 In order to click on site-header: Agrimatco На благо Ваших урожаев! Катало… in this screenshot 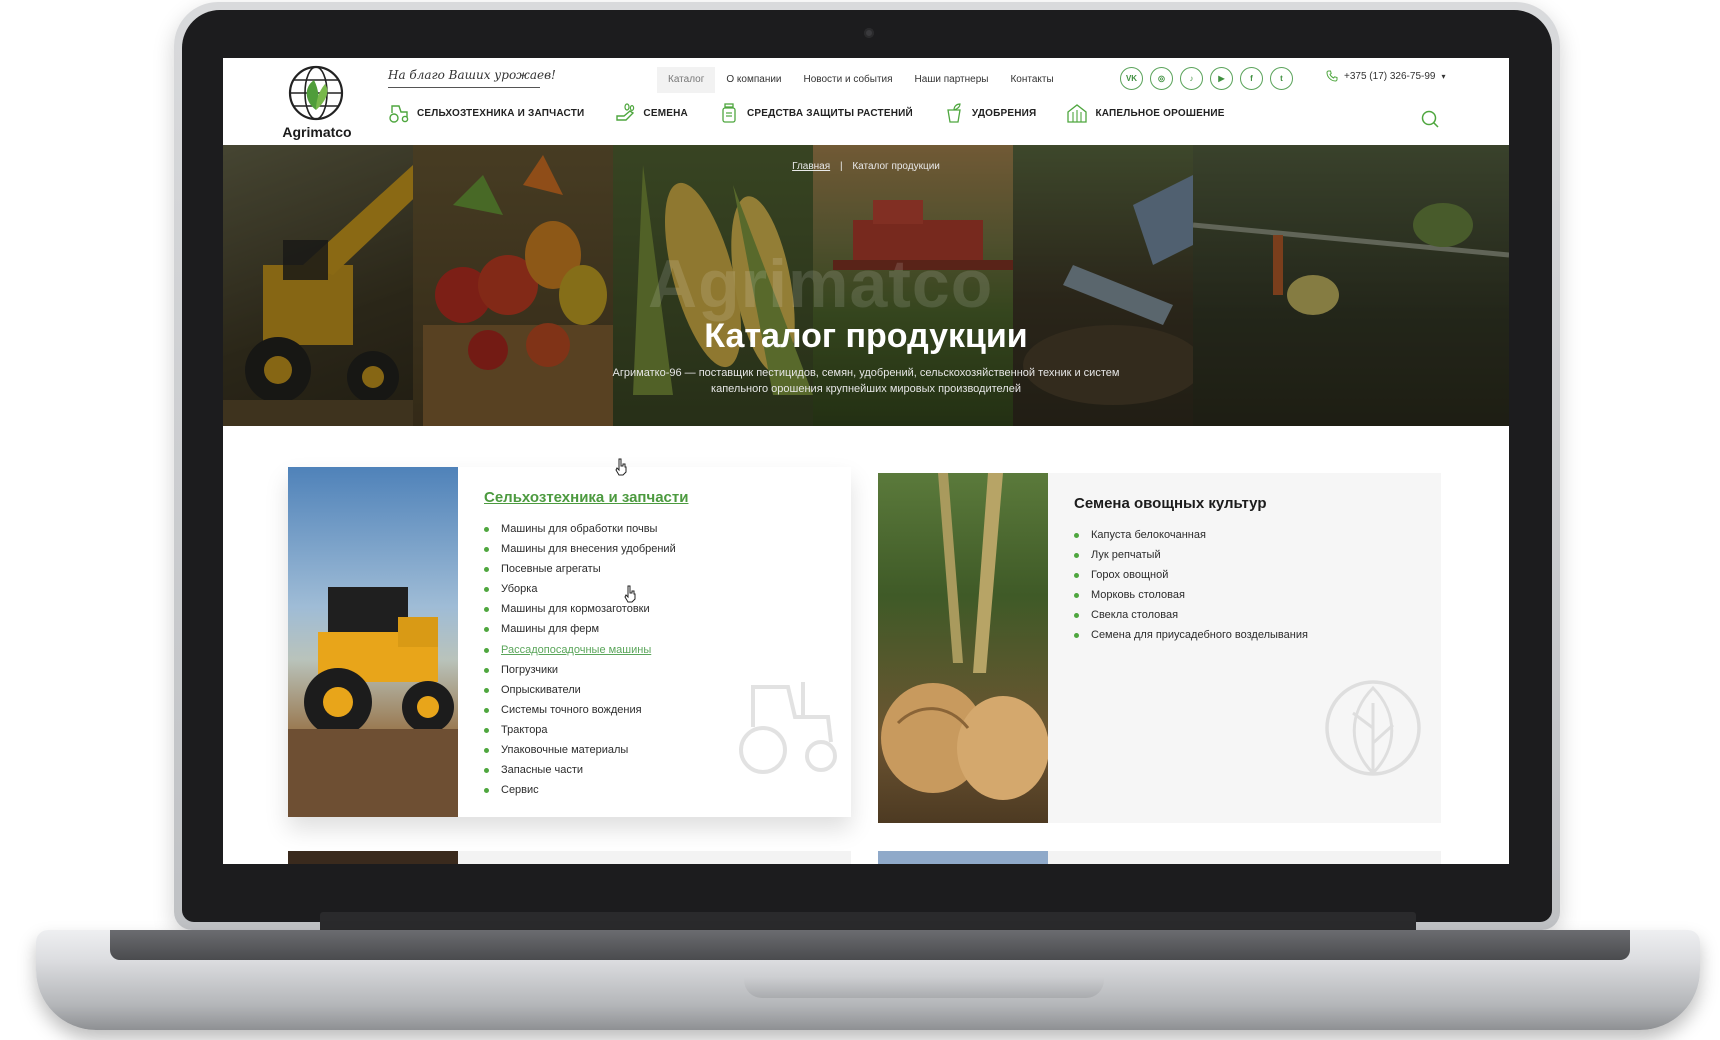, I will do `click(866, 101)`.